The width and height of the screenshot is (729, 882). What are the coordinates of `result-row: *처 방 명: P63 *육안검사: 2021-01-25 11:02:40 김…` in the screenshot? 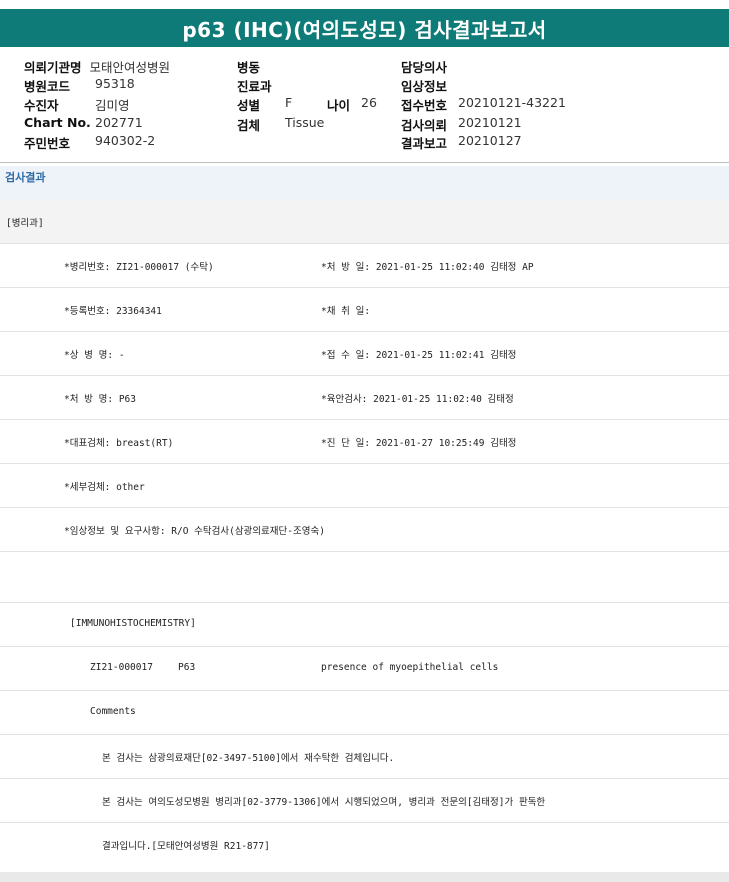 It's located at (364, 398).